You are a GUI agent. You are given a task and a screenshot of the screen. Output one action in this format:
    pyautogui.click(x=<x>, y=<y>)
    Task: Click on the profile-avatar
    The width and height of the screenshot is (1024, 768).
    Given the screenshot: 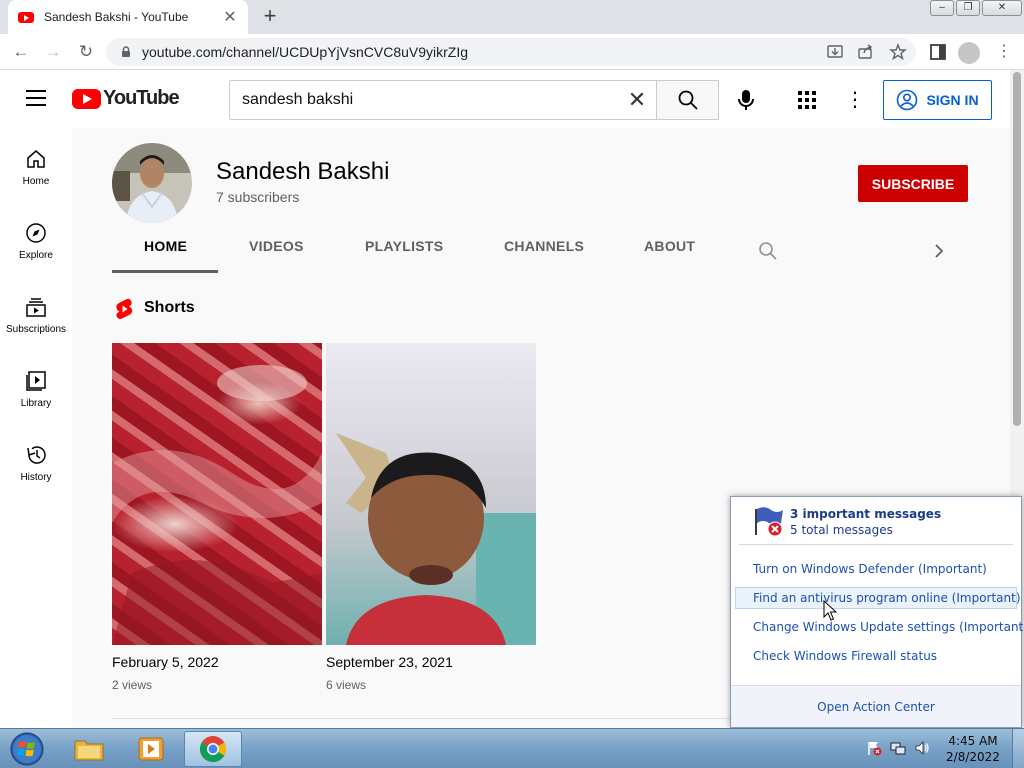 What is the action you would take?
    pyautogui.click(x=969, y=53)
    